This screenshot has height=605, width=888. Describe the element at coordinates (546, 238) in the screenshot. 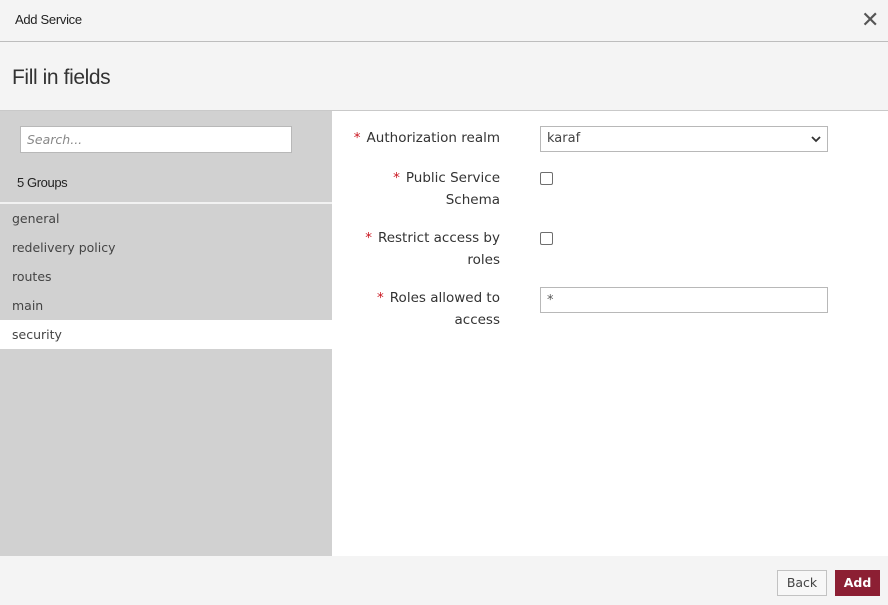

I see `restrict-access-checkbox` at that location.